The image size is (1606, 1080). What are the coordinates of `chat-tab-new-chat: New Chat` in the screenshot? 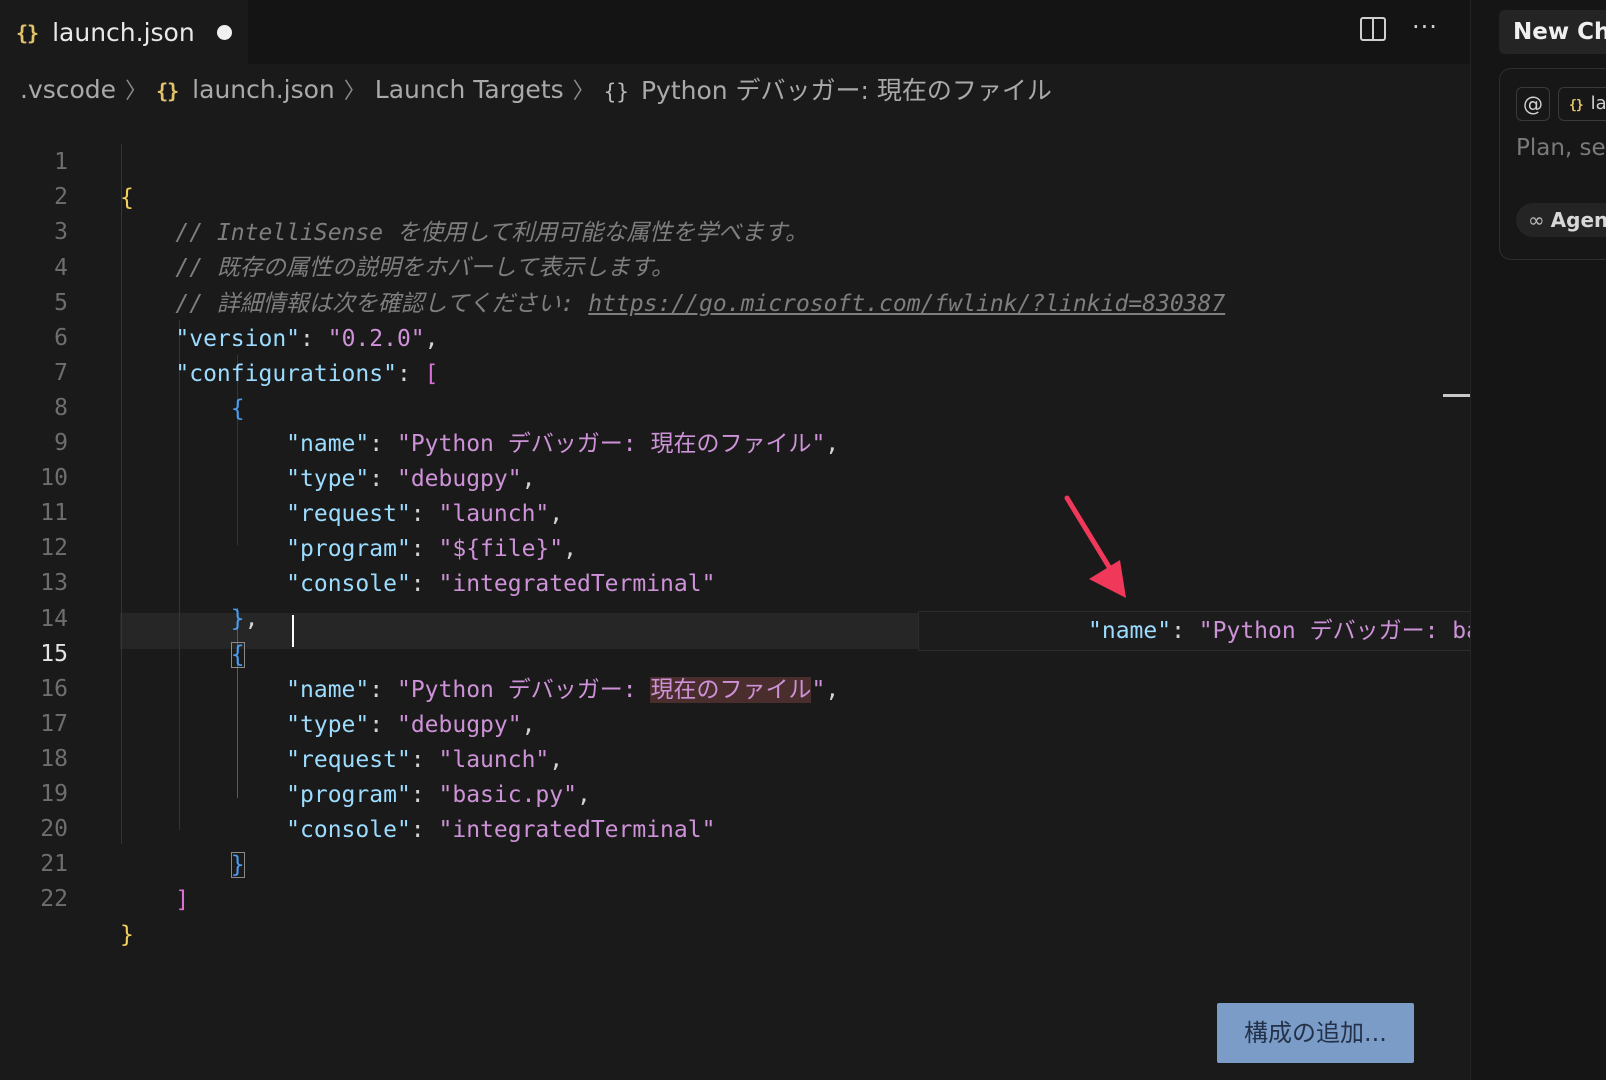 It's located at (1552, 32).